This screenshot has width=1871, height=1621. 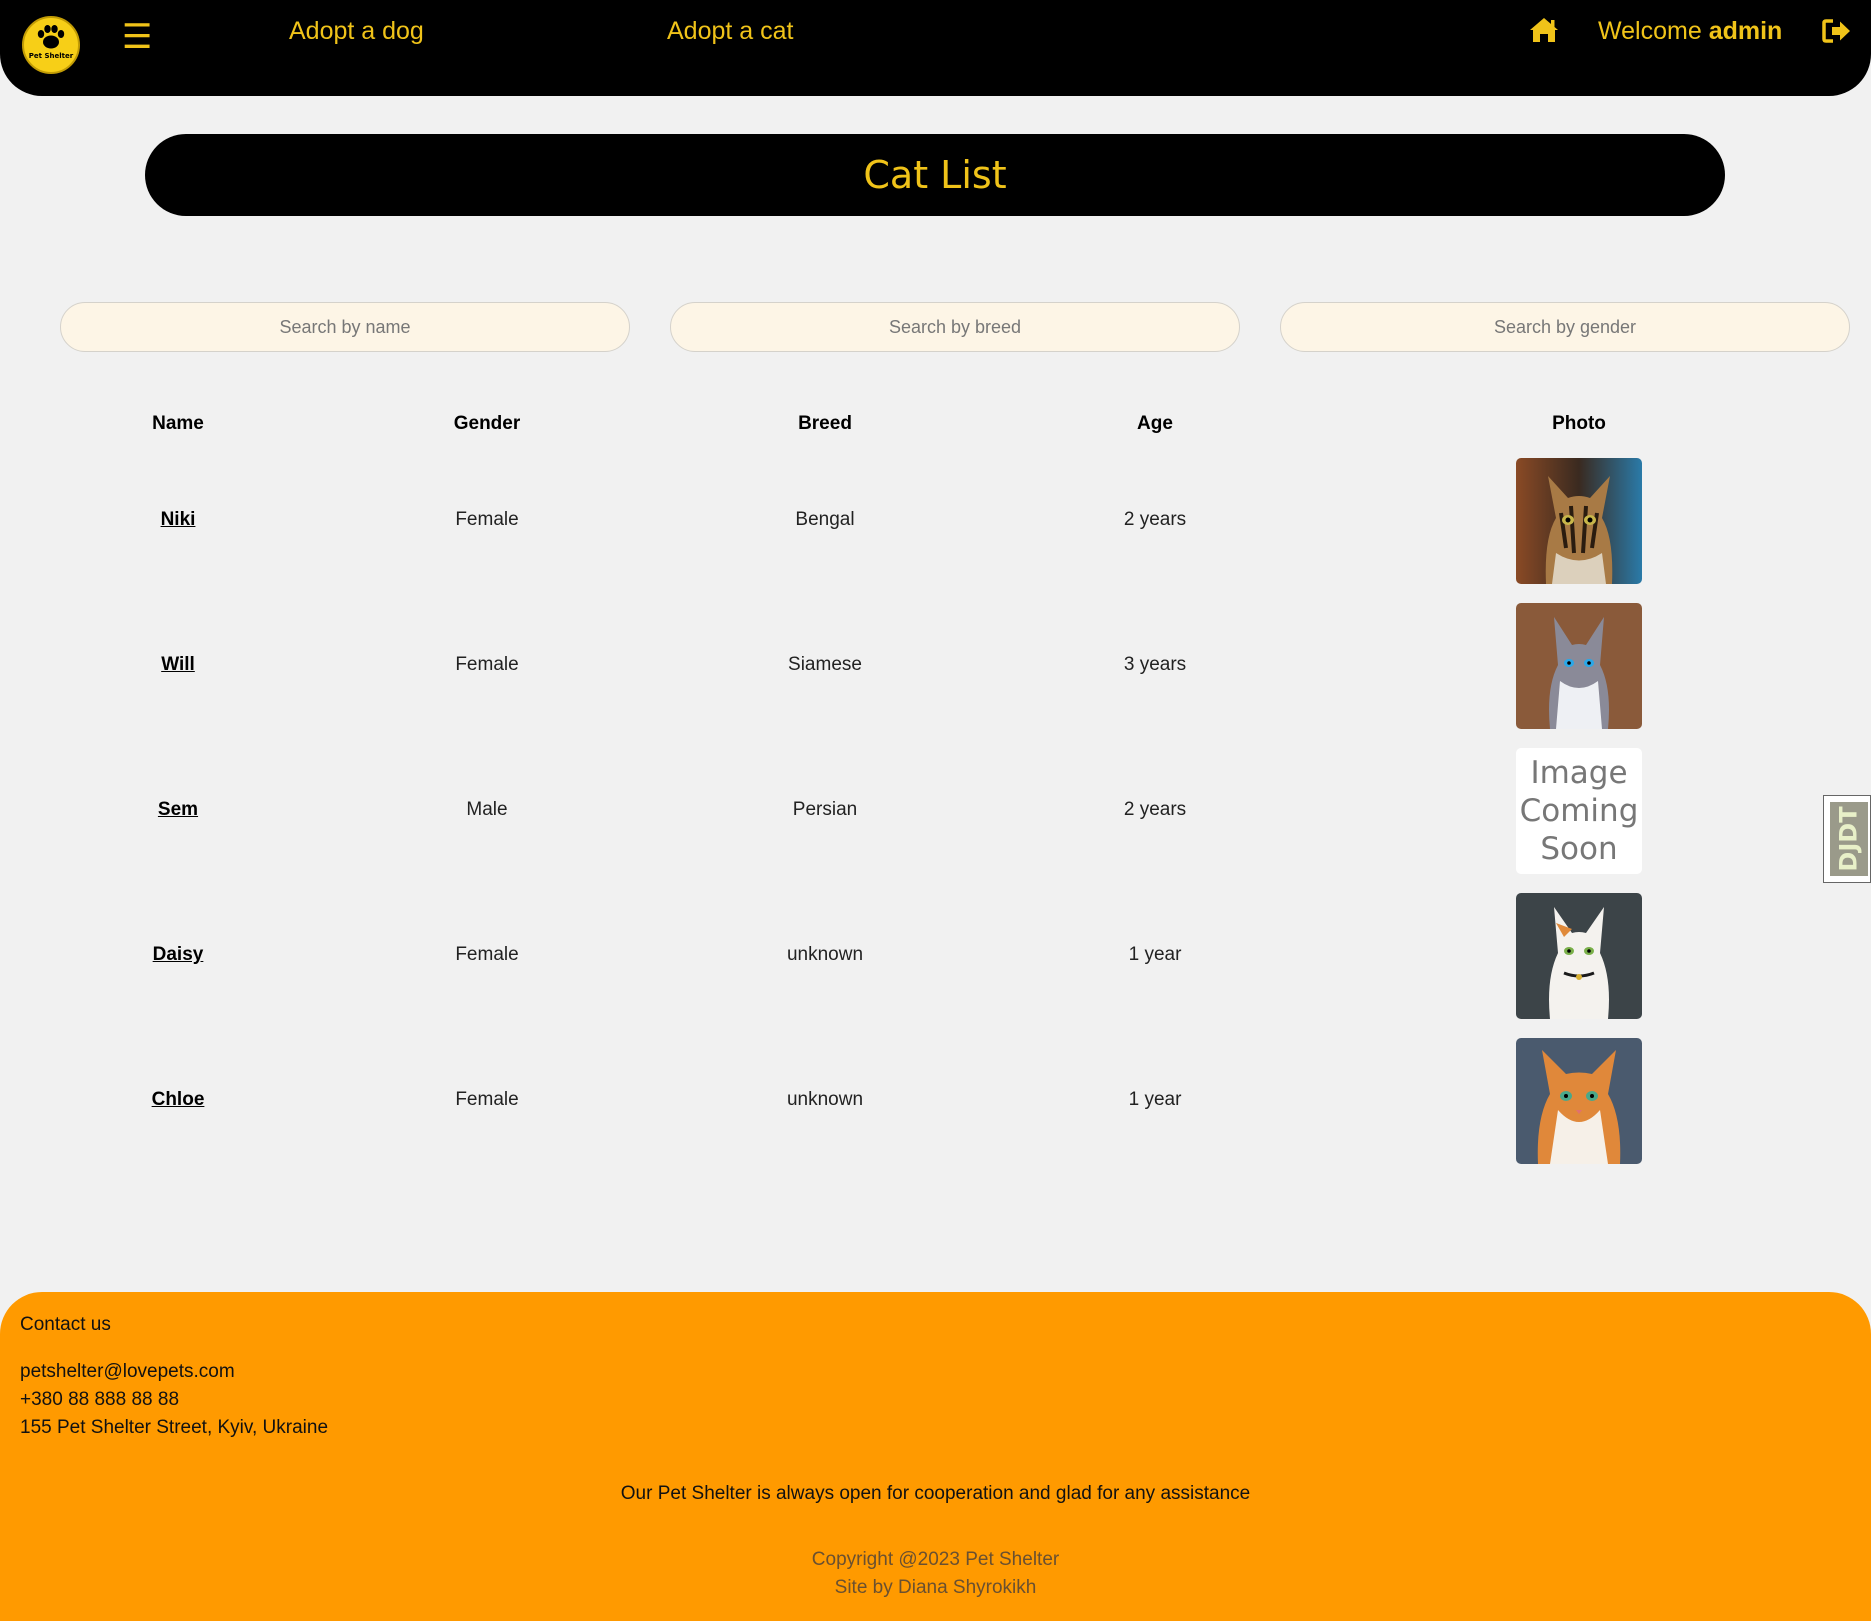 I want to click on nav-link-adopt-cat: Adopt a cat, so click(x=730, y=31).